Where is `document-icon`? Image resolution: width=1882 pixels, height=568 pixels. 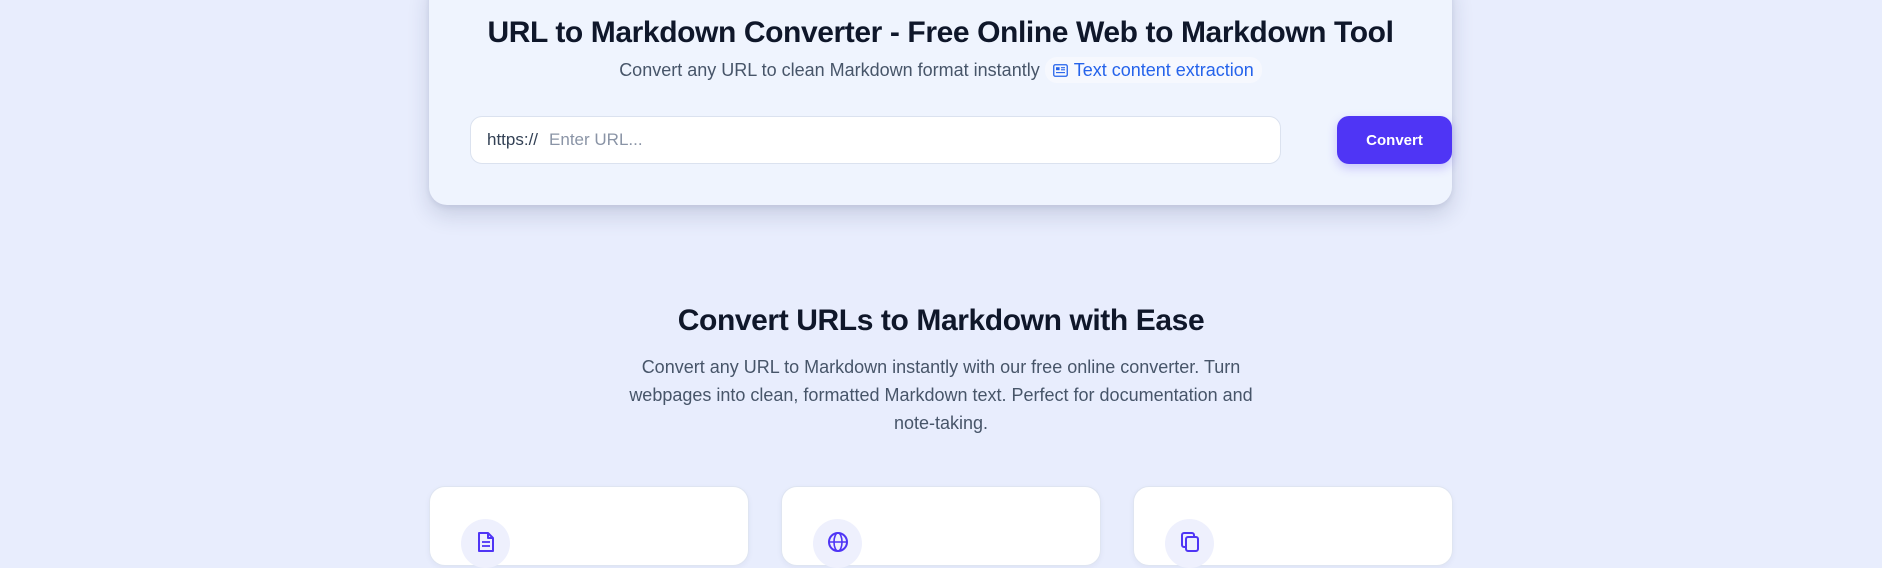
document-icon is located at coordinates (485, 542).